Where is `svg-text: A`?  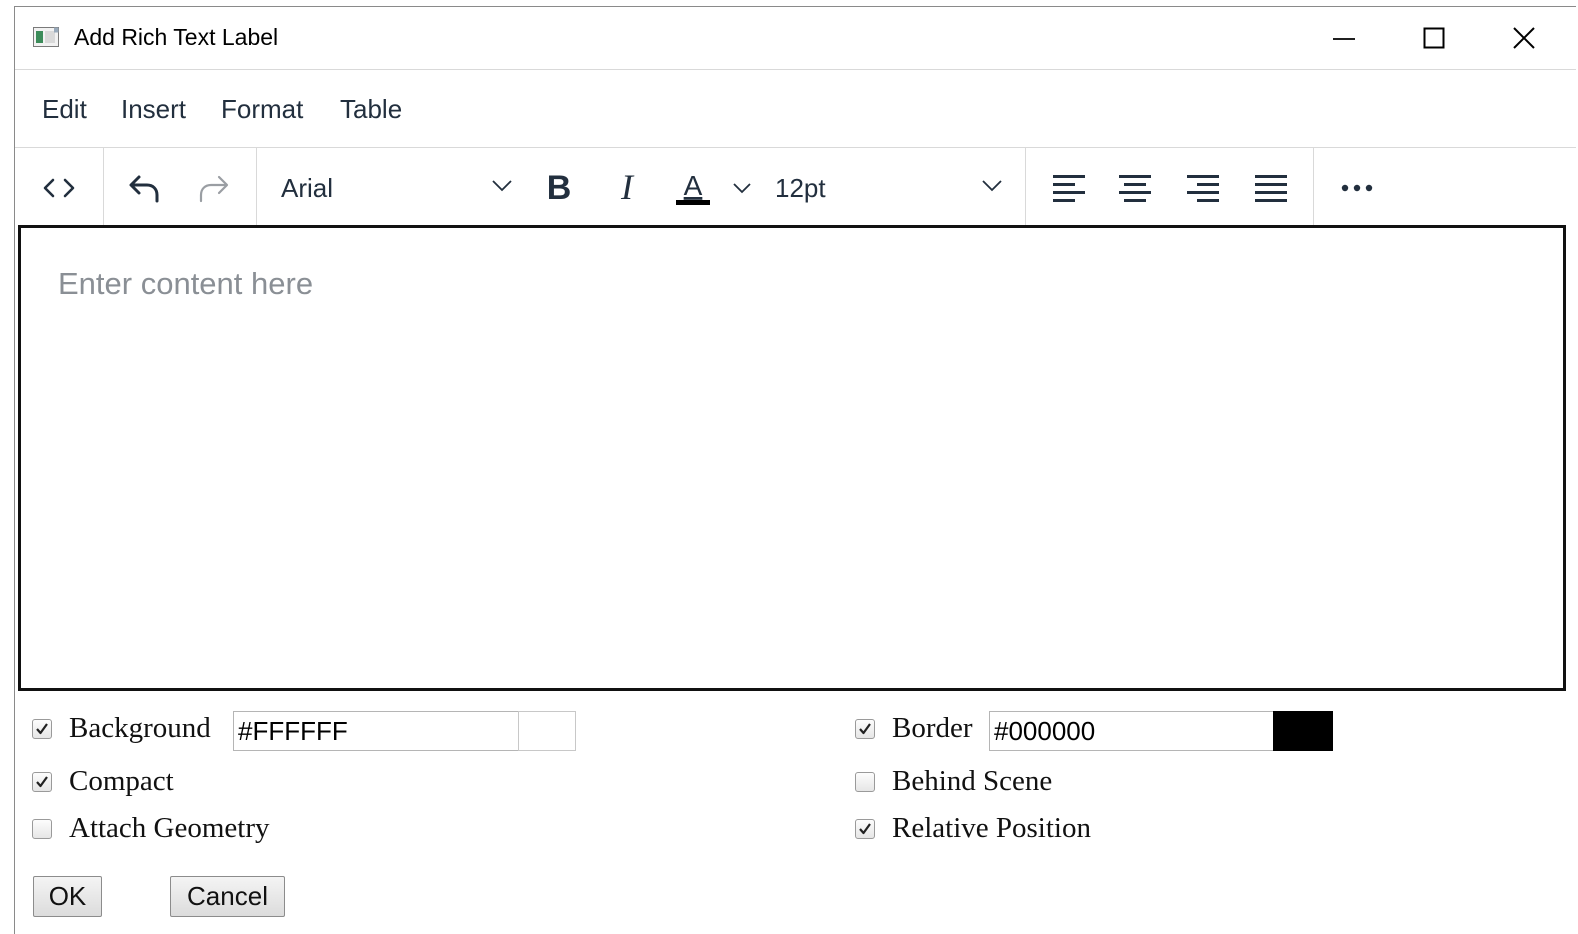 svg-text: A is located at coordinates (693, 185).